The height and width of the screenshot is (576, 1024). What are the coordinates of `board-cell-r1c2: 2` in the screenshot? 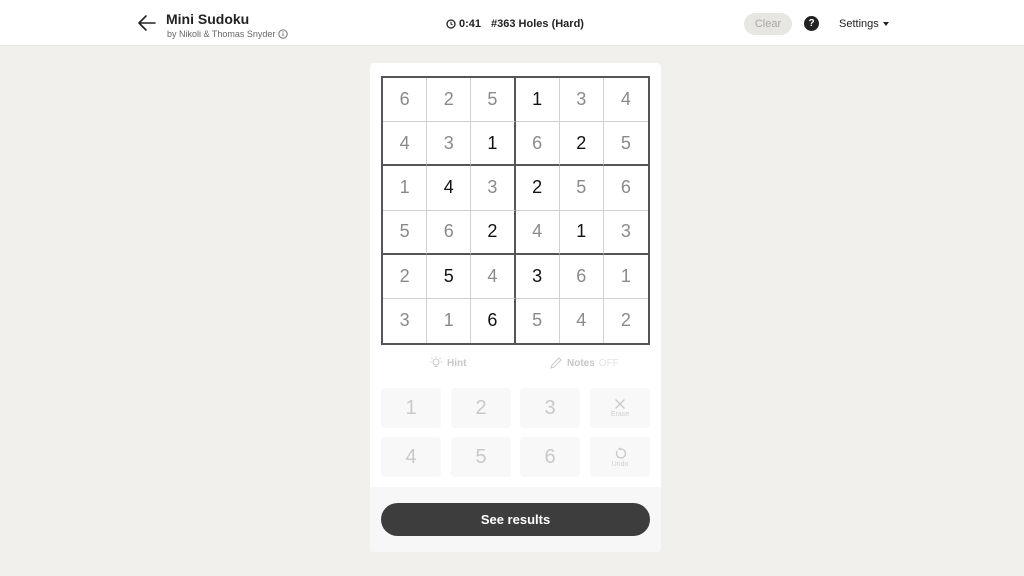 It's located at (449, 100).